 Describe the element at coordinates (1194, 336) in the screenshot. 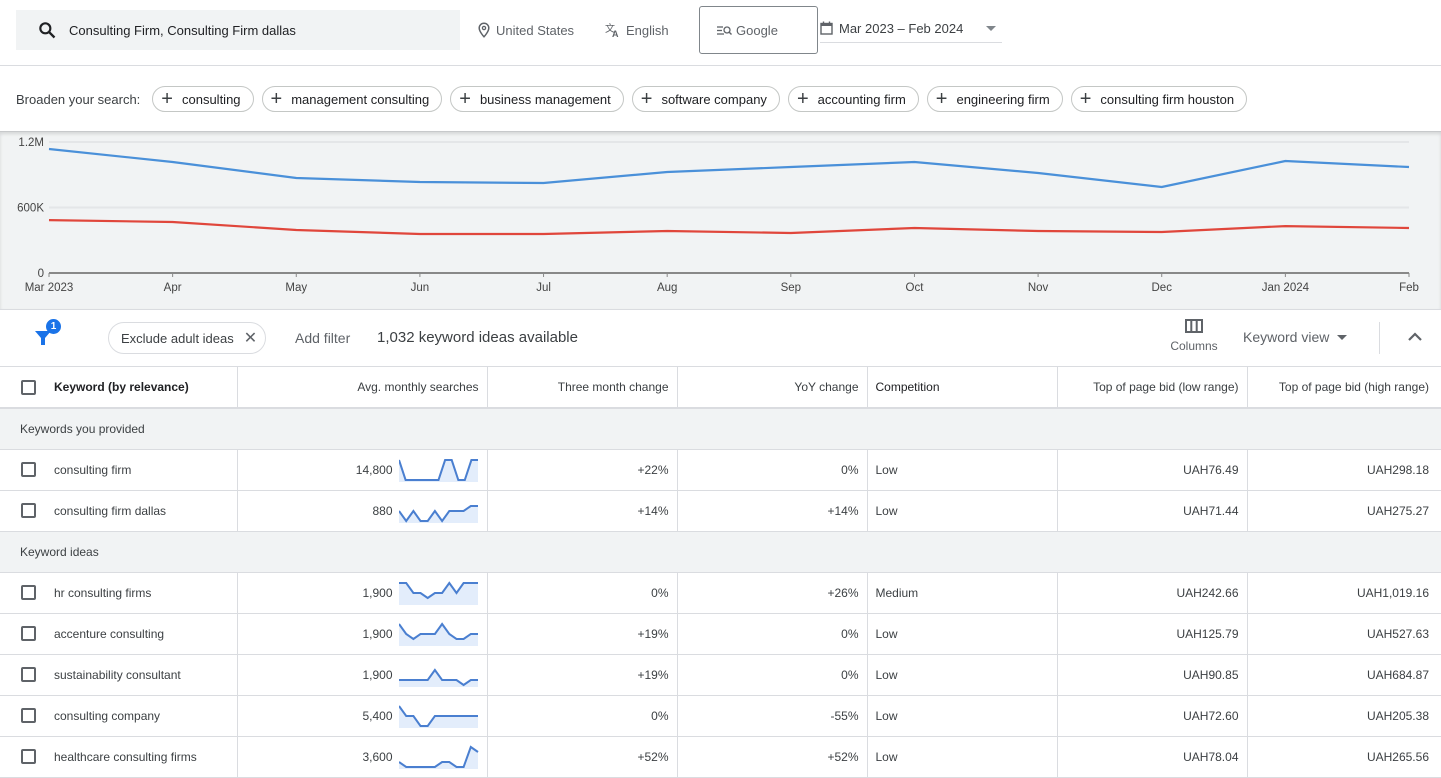

I see `columns-button: Columns` at that location.